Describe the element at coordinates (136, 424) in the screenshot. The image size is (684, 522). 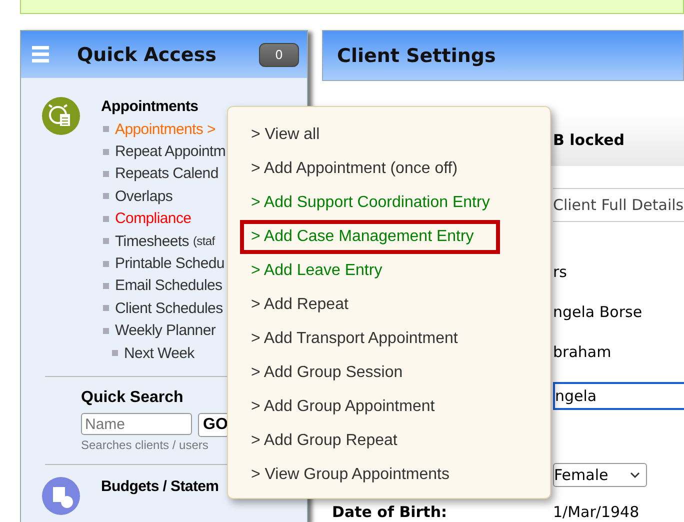
I see `name-field: Name` at that location.